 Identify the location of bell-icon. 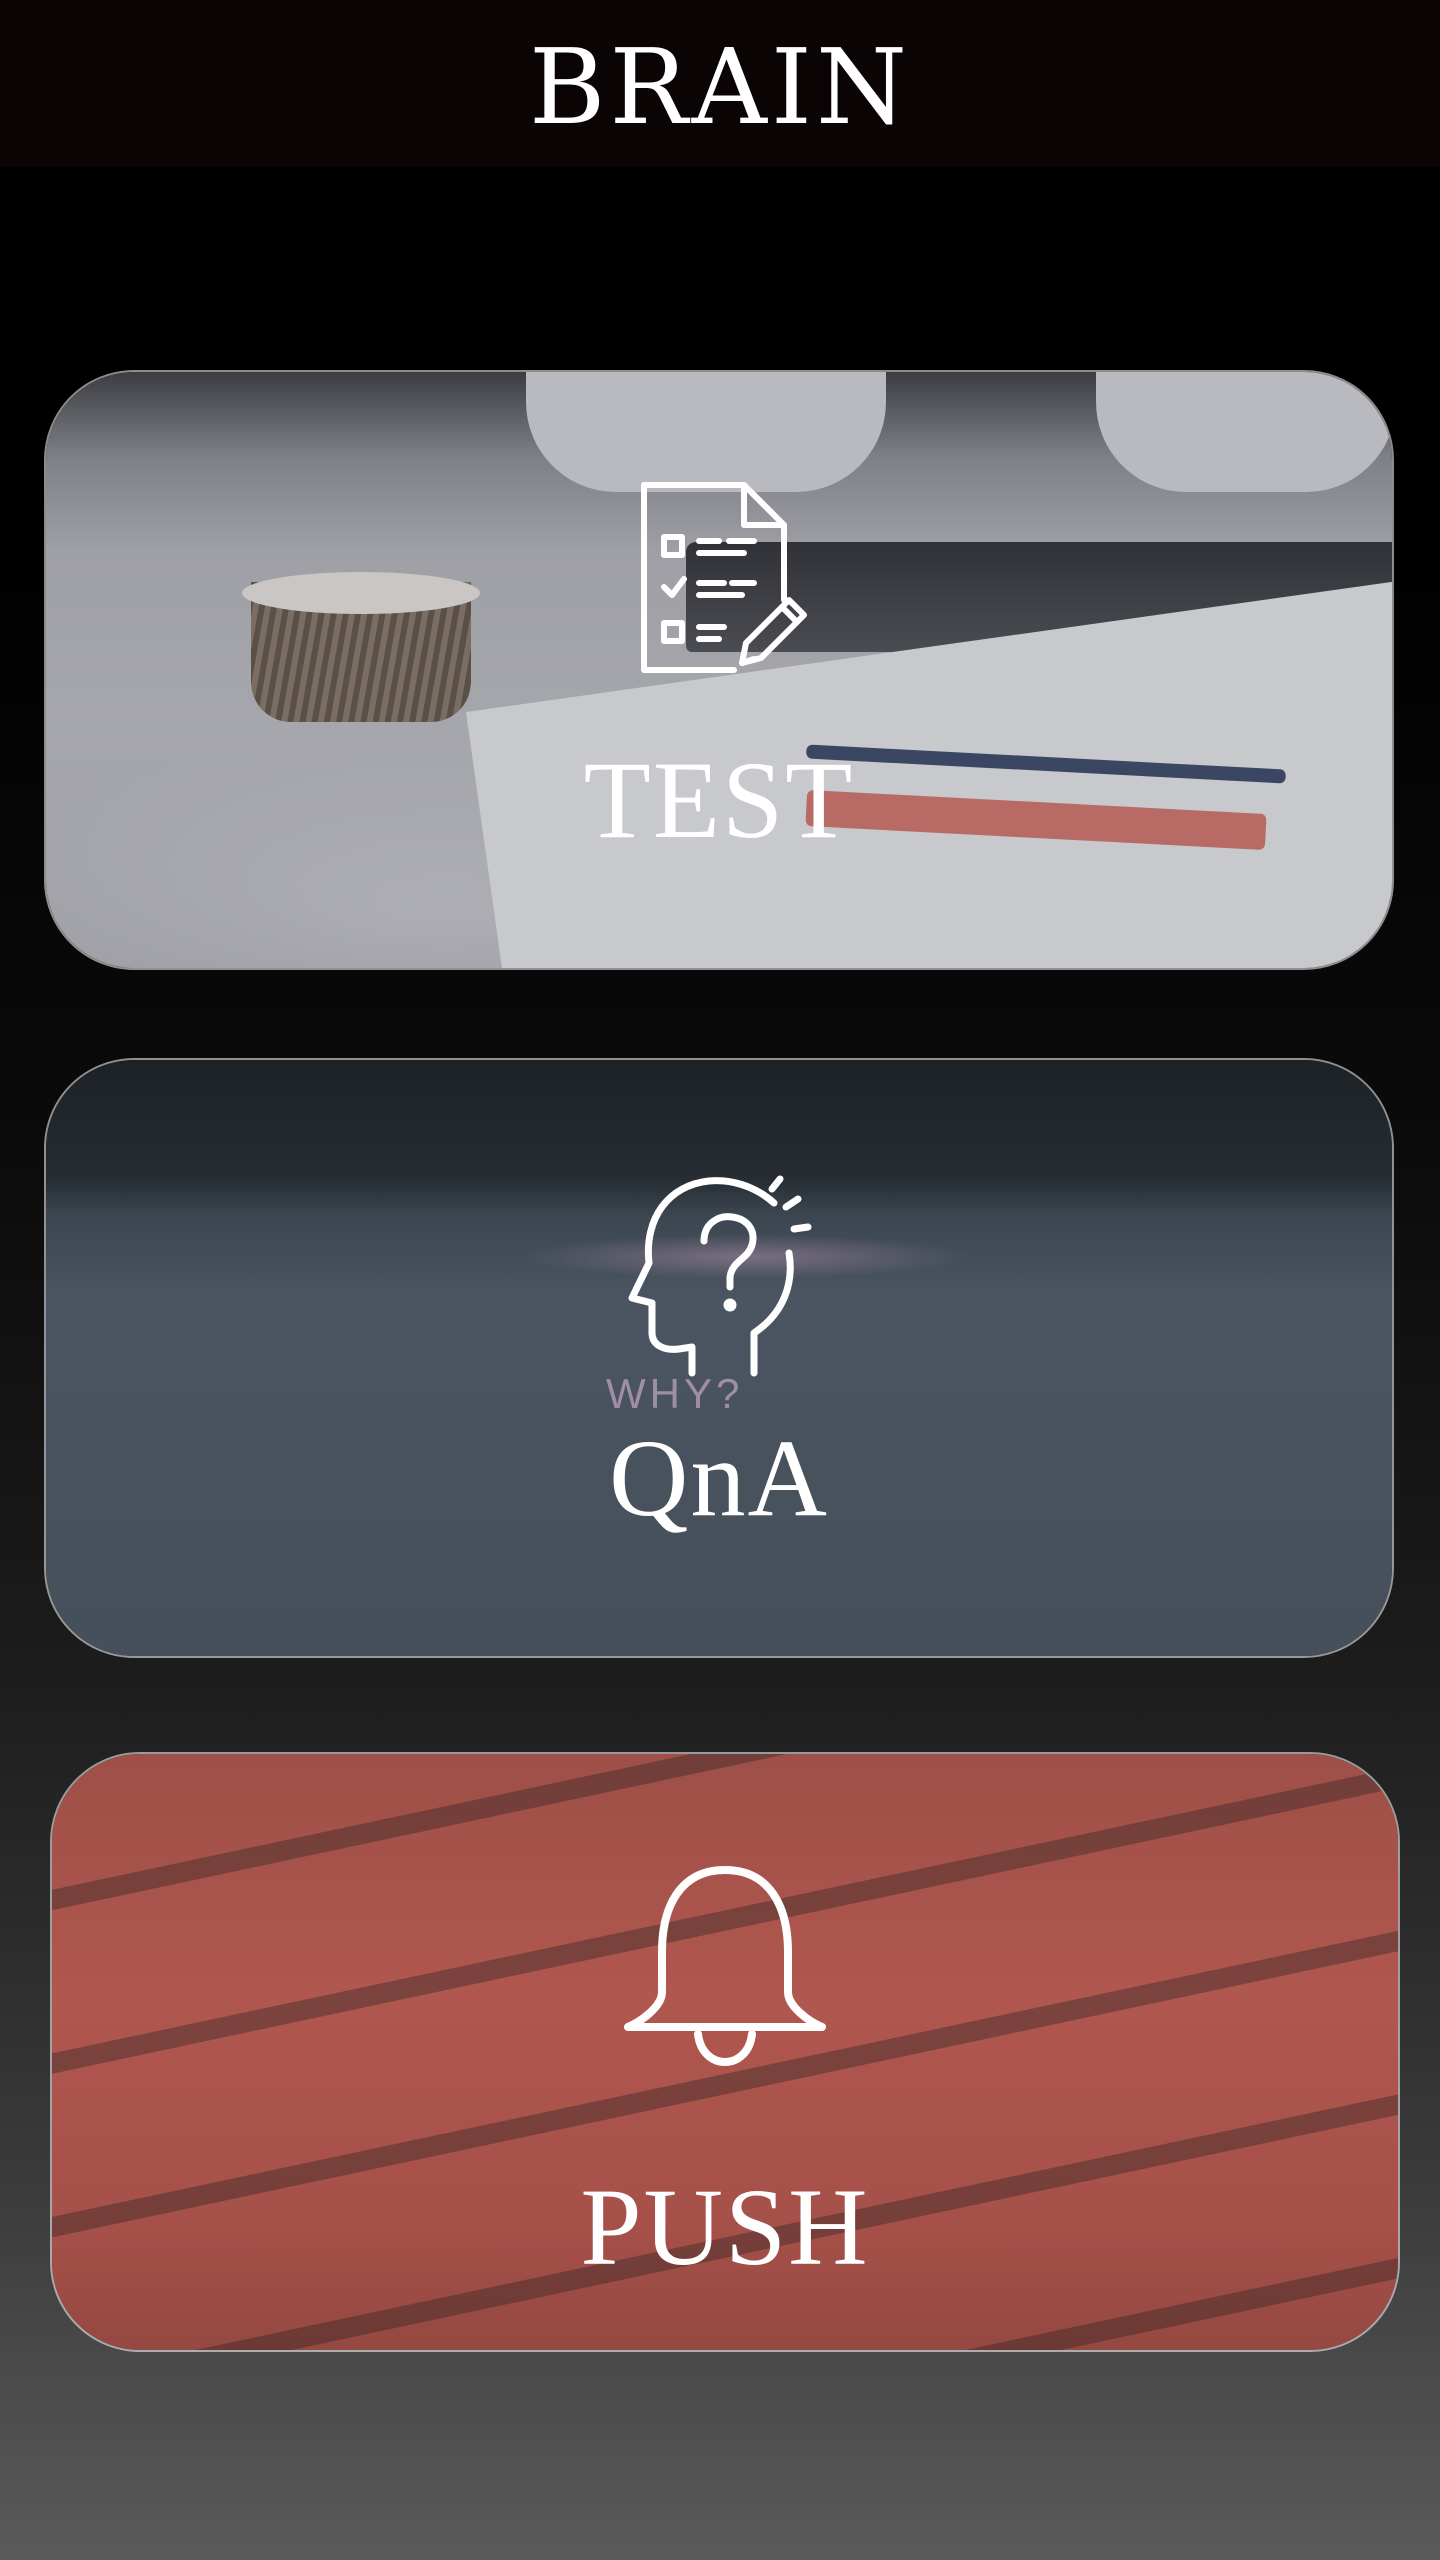
(725, 1967).